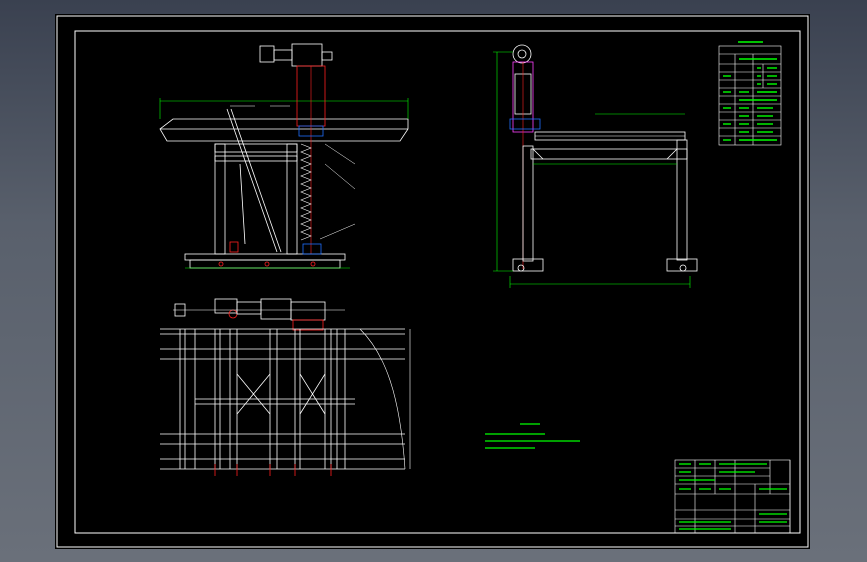 Image resolution: width=867 pixels, height=562 pixels. I want to click on technical-requirements-notes, so click(532, 436).